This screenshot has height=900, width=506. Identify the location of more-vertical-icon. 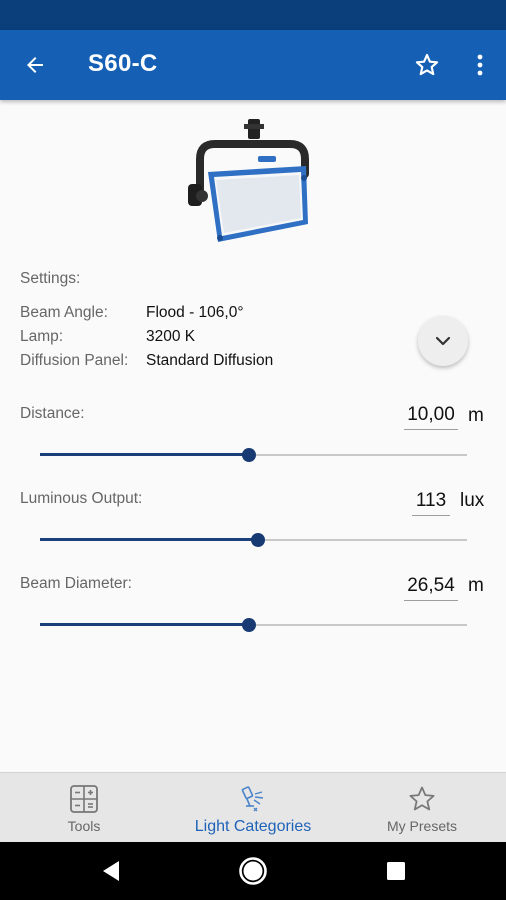
(480, 65).